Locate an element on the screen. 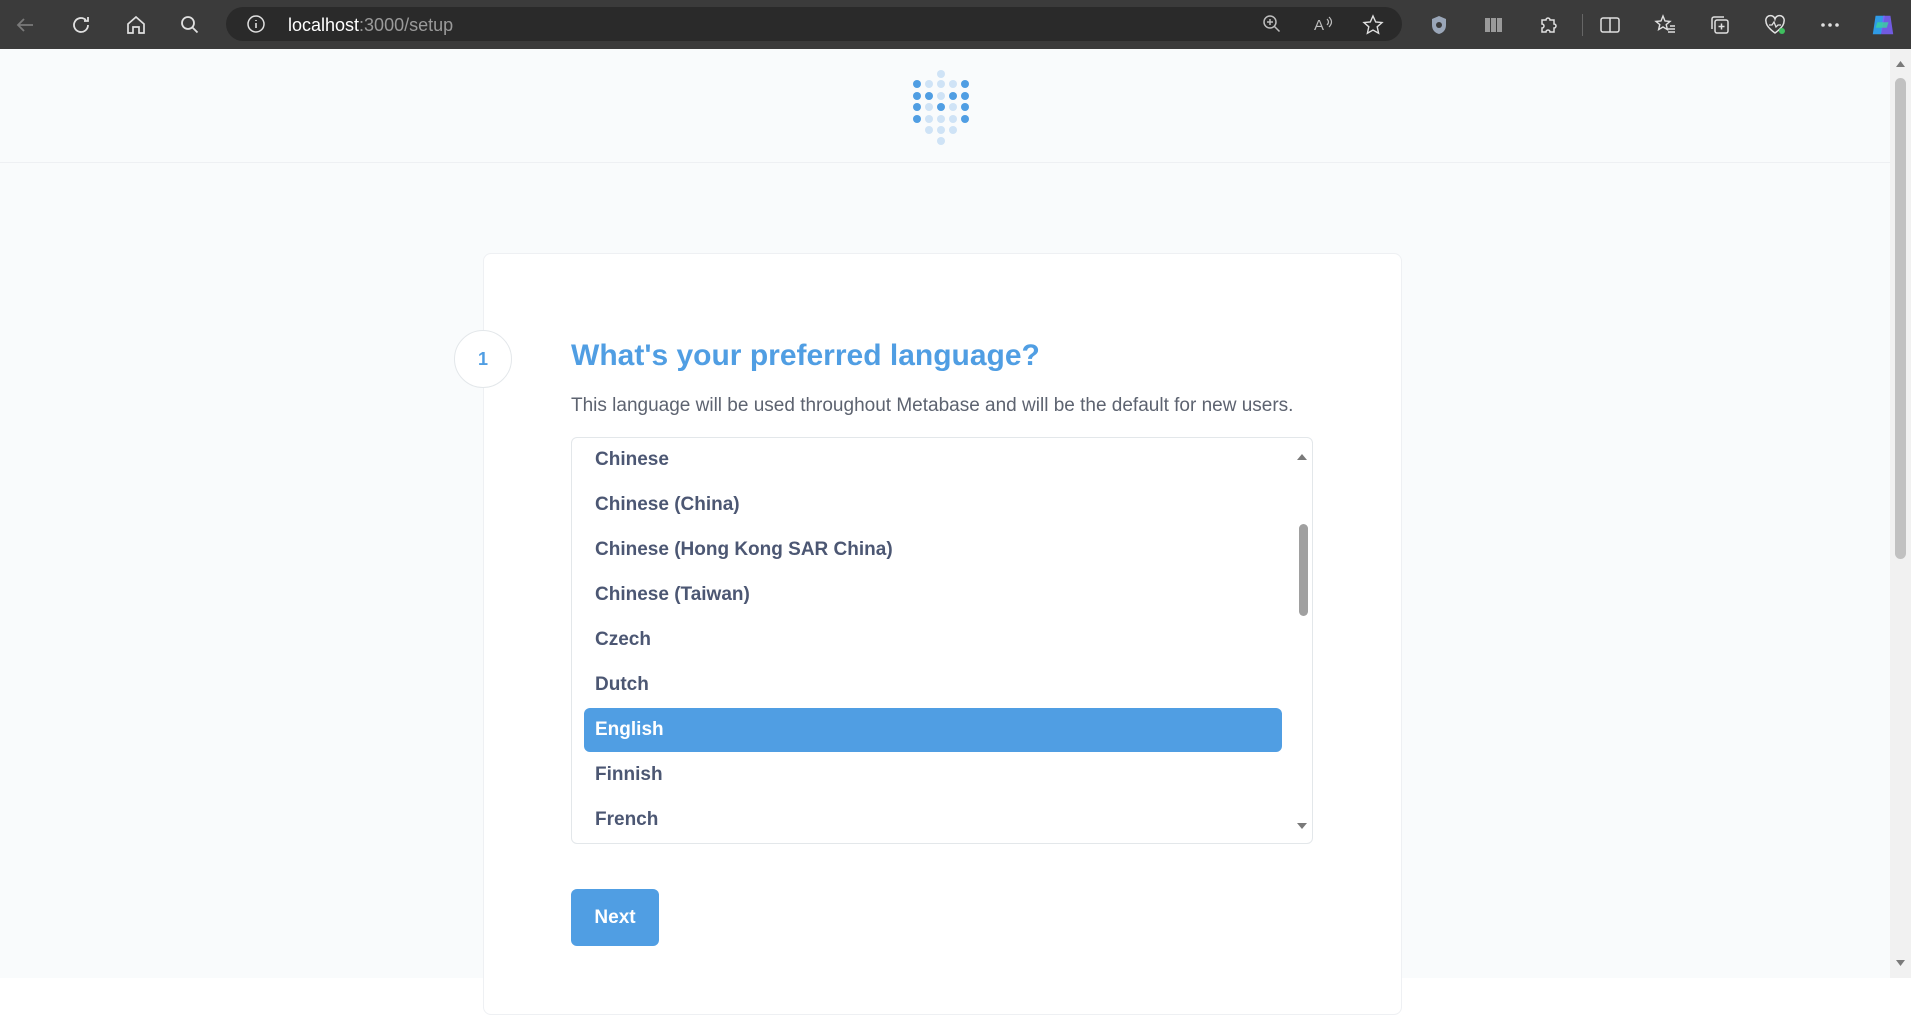 The width and height of the screenshot is (1911, 1015). refresh-icon is located at coordinates (81, 25).